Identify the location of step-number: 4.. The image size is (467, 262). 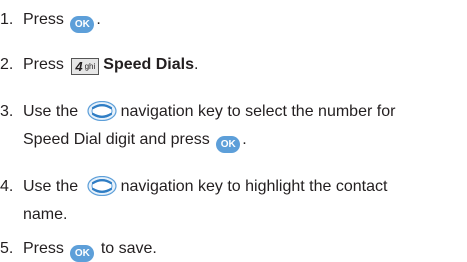
(7, 186).